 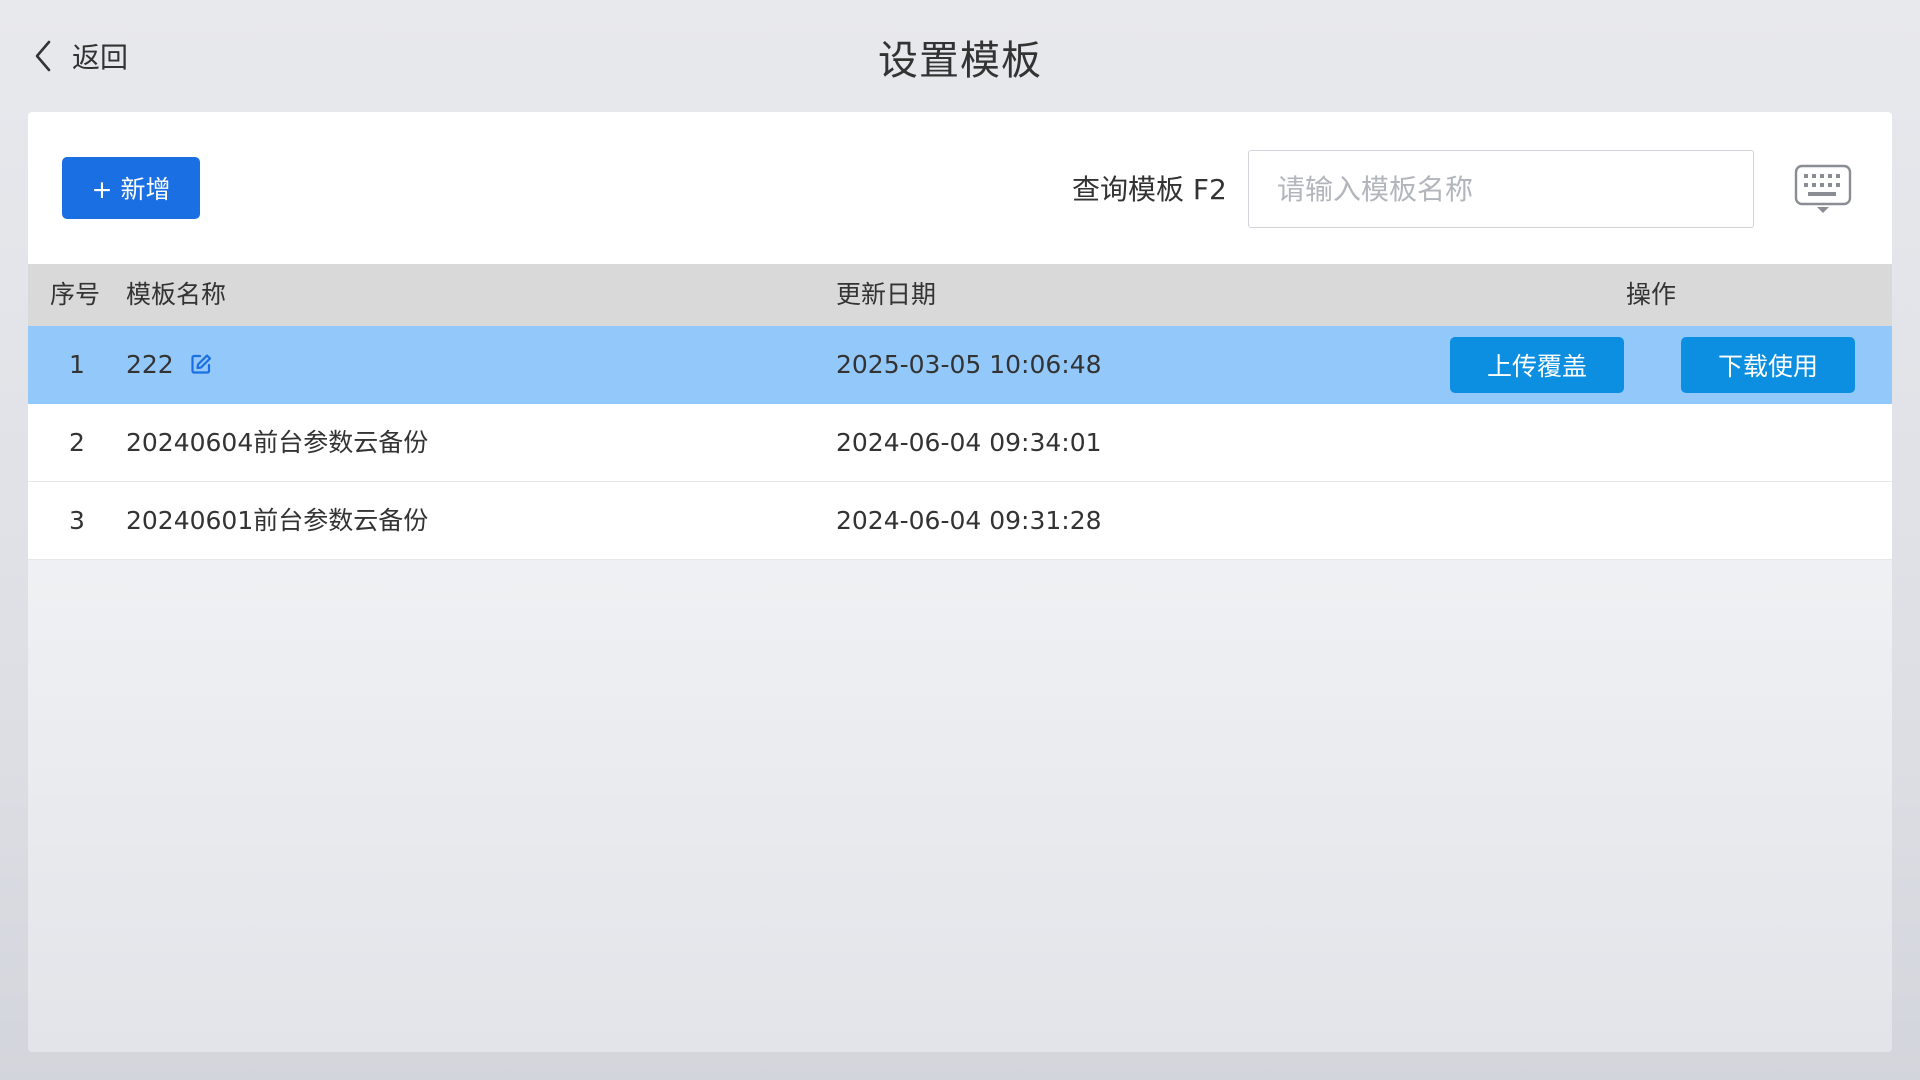 I want to click on row-name-text: 222, so click(x=150, y=364).